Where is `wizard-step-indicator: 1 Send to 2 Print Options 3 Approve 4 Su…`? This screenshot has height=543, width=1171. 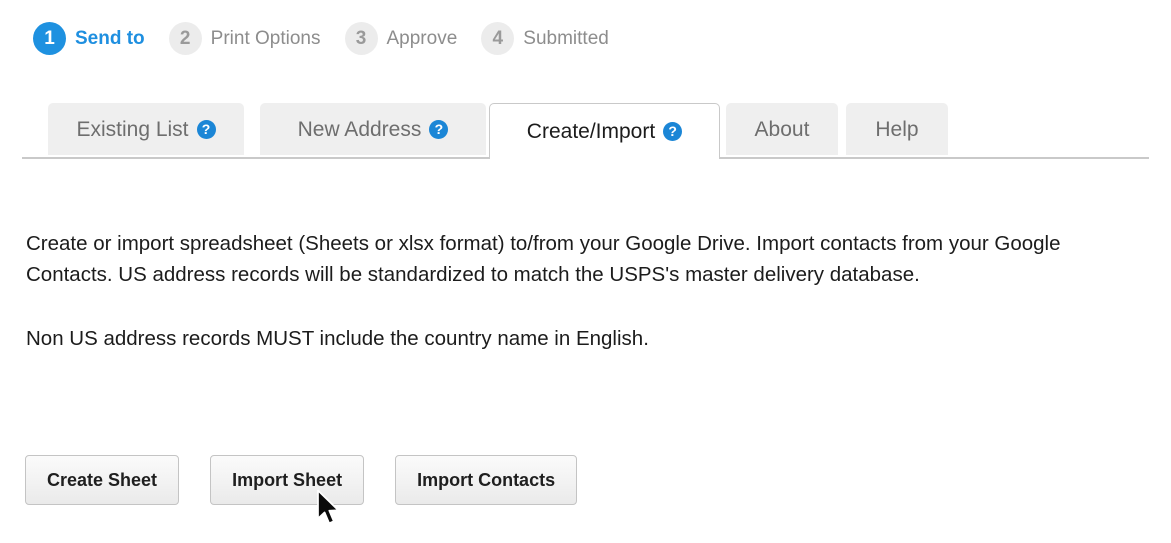
wizard-step-indicator: 1 Send to 2 Print Options 3 Approve 4 Su… is located at coordinates (333, 38).